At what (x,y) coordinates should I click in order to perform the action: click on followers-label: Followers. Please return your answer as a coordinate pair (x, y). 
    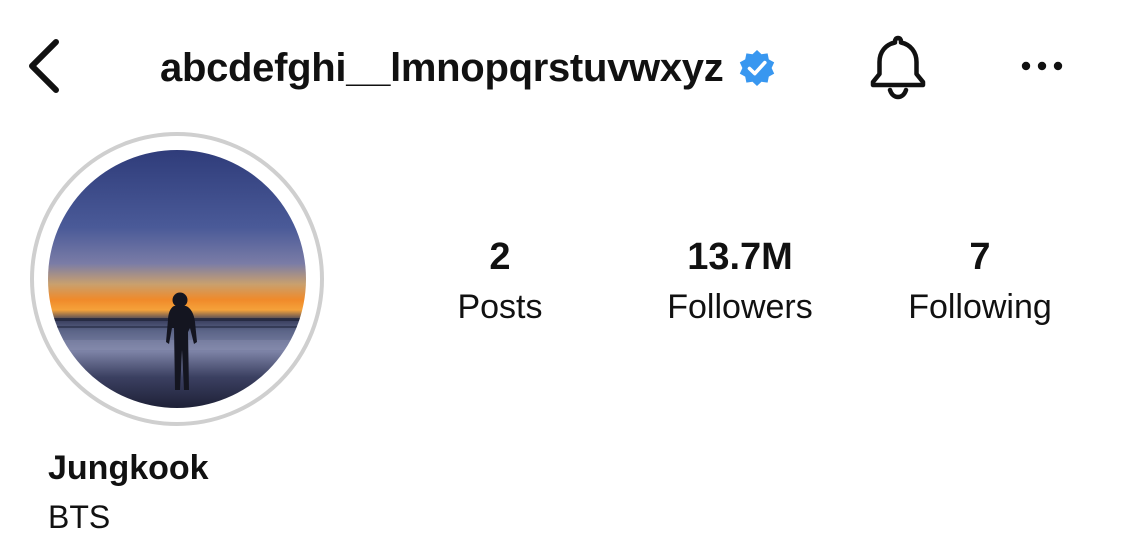
    Looking at the image, I should click on (740, 307).